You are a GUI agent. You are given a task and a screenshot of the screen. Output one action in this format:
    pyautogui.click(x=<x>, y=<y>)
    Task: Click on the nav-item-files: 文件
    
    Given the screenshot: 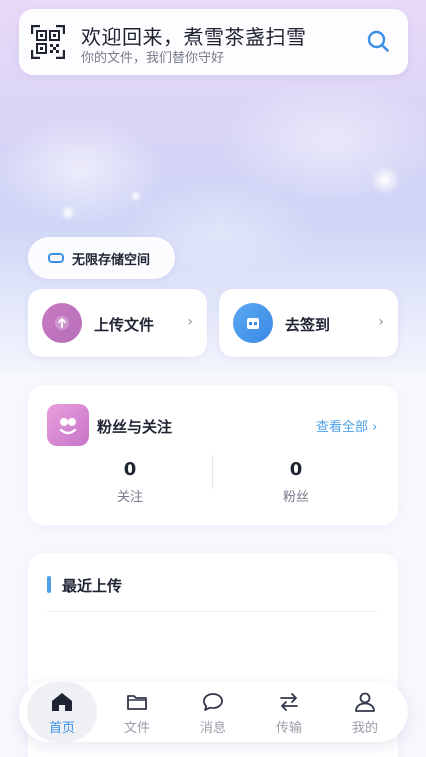 What is the action you would take?
    pyautogui.click(x=137, y=712)
    